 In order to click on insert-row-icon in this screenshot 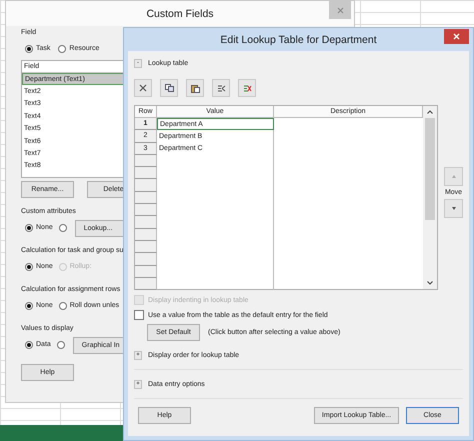, I will do `click(221, 88)`.